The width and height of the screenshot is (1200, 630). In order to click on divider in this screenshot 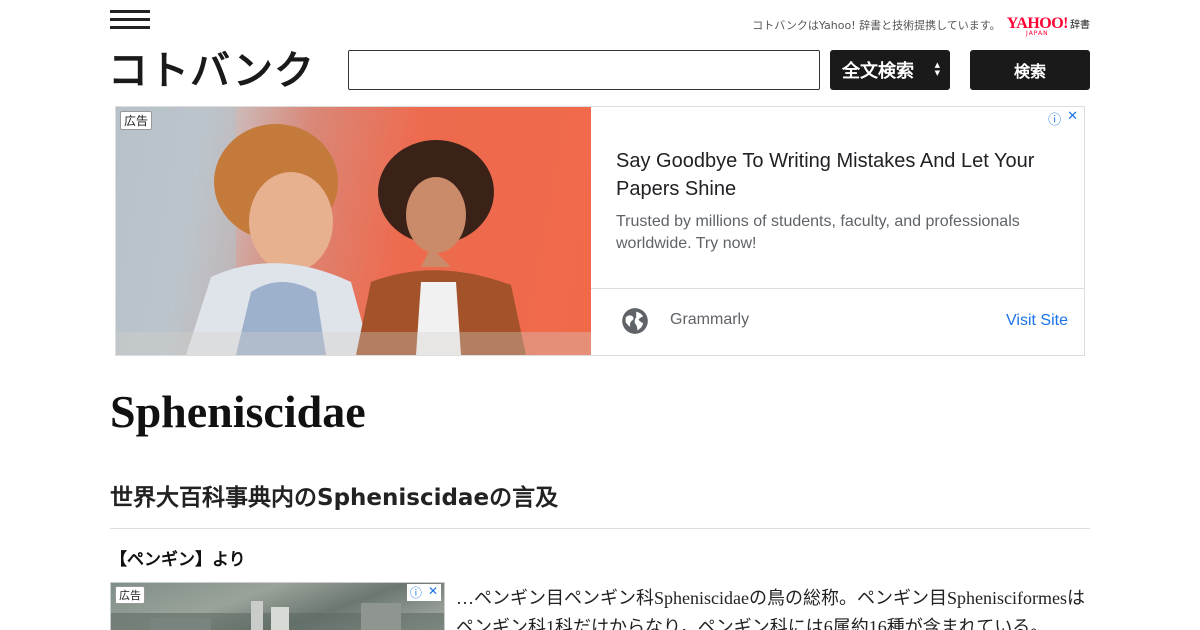, I will do `click(600, 528)`.